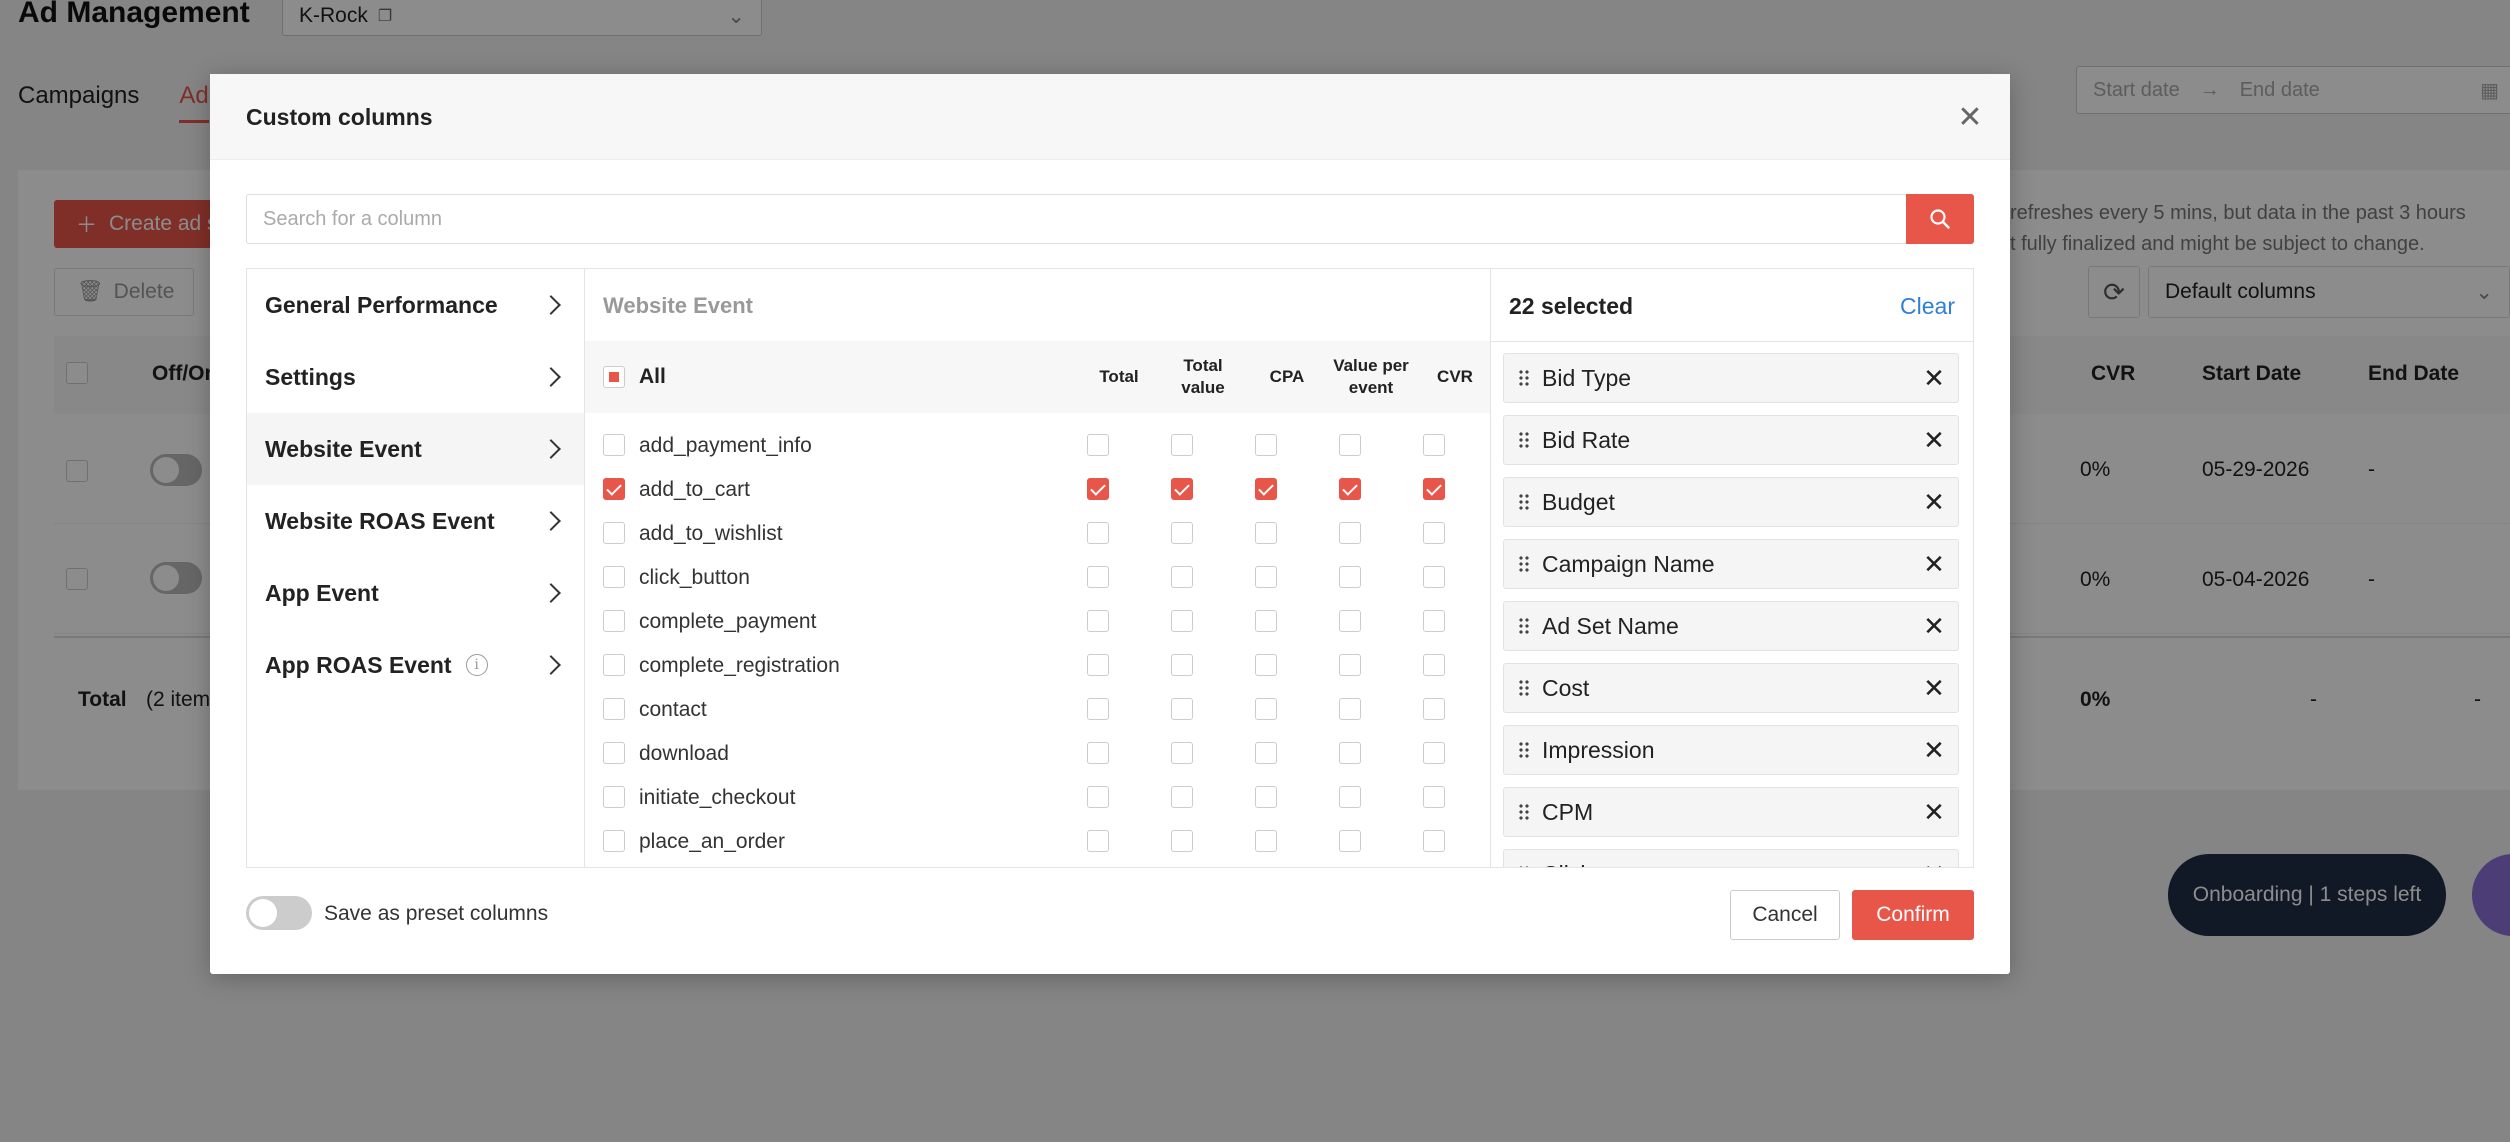 Image resolution: width=2510 pixels, height=1142 pixels. What do you see at coordinates (415, 377) in the screenshot?
I see `category-settings: Settings` at bounding box center [415, 377].